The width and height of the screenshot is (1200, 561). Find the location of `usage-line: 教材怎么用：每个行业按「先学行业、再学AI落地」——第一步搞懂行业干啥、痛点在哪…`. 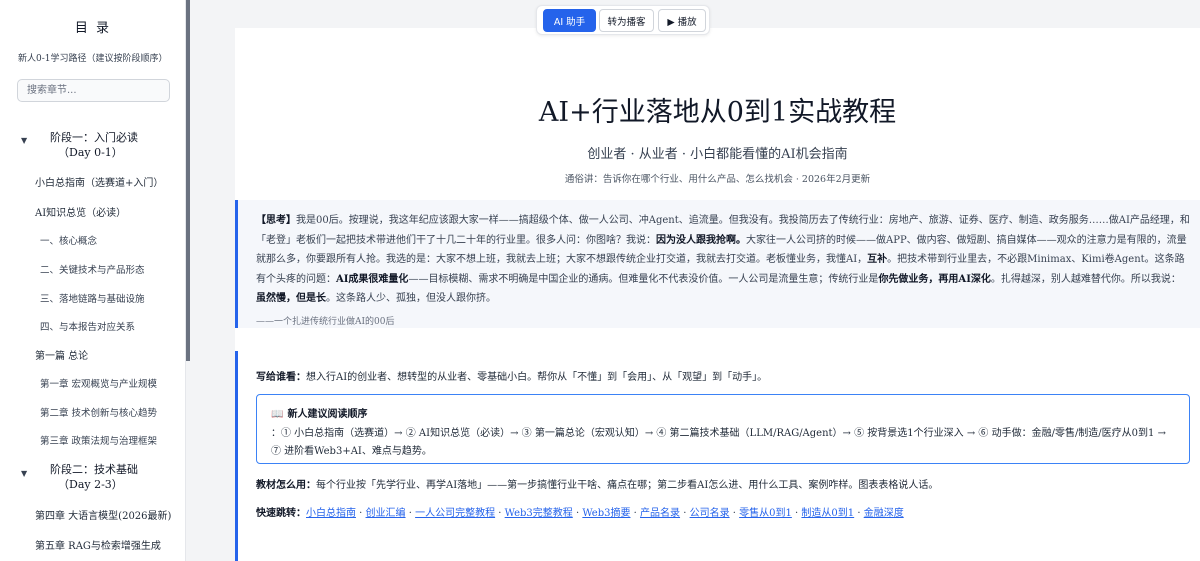

usage-line: 教材怎么用：每个行业按「先学行业、再学AI落地」——第一步搞懂行业干啥、痛点在哪… is located at coordinates (597, 485).